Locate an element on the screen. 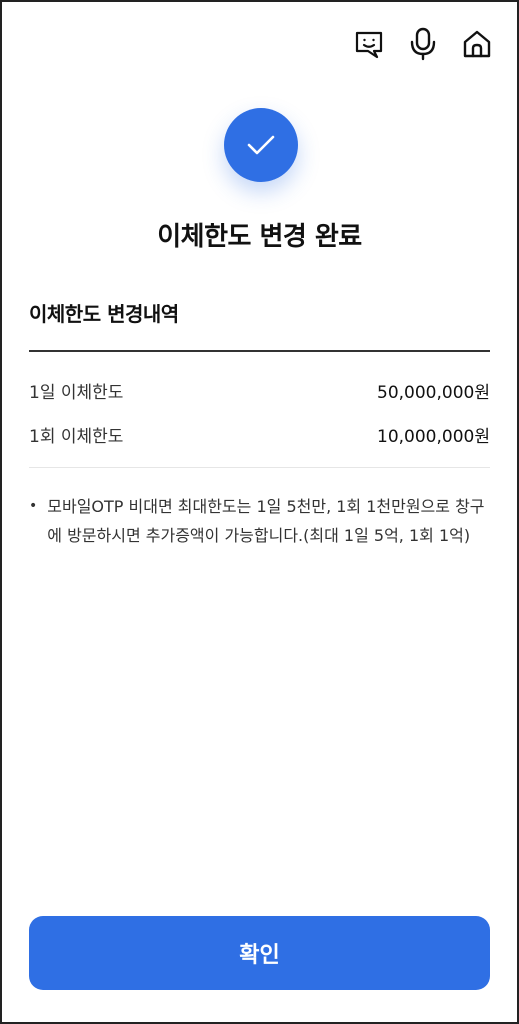  success-badge is located at coordinates (261, 145).